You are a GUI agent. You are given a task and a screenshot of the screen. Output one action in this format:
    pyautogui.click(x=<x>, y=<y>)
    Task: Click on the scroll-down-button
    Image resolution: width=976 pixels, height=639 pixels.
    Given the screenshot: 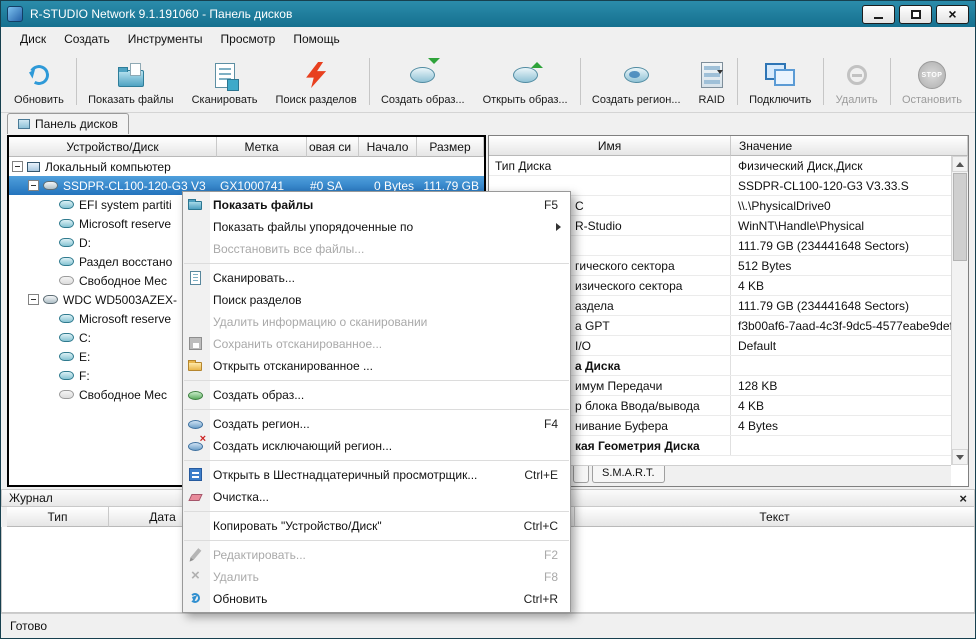 What is the action you would take?
    pyautogui.click(x=960, y=457)
    